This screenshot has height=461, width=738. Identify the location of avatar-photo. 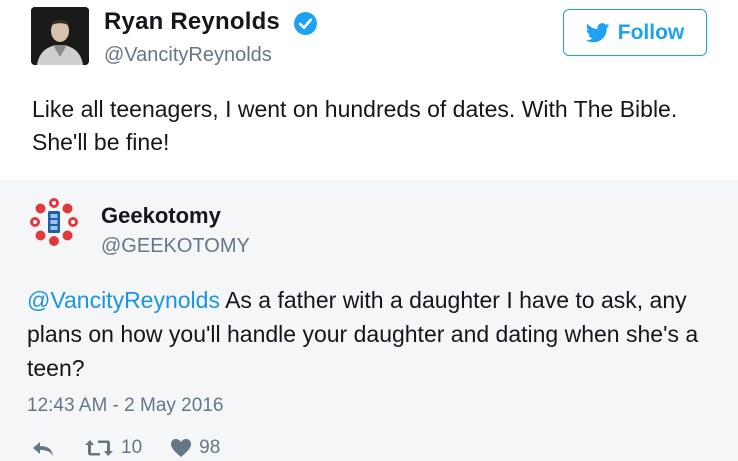
(60, 36).